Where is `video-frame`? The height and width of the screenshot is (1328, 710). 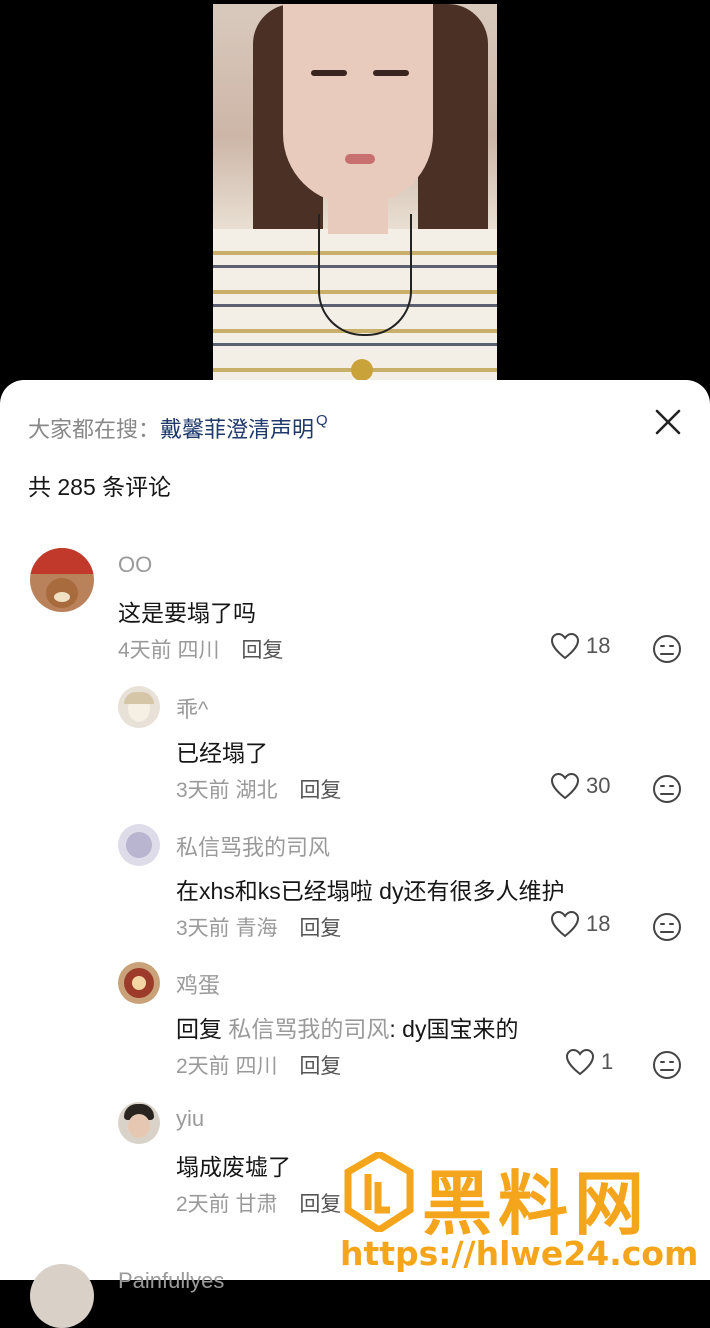 video-frame is located at coordinates (355, 194).